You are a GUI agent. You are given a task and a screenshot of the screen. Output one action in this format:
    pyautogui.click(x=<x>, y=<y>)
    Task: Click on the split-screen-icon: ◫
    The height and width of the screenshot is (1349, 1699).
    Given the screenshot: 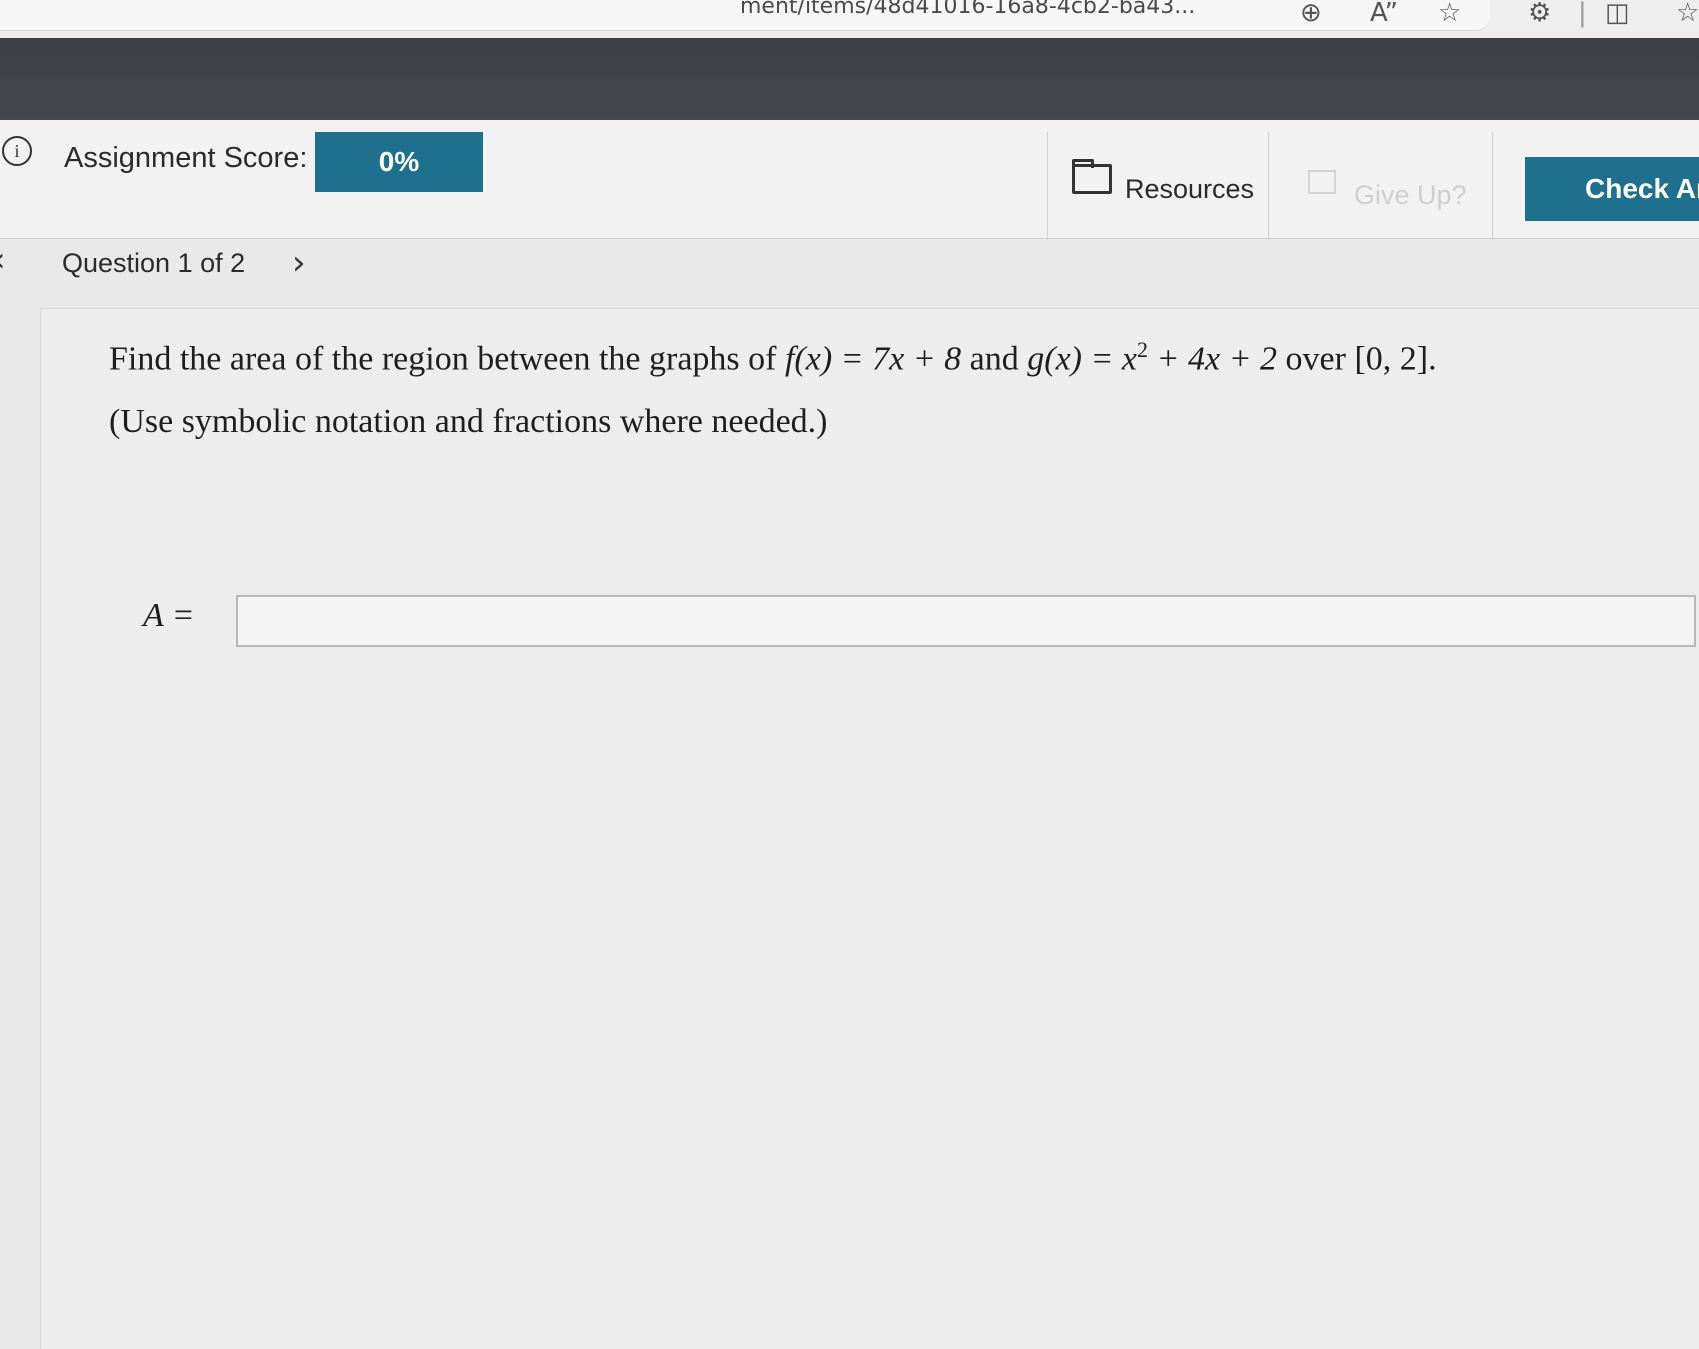 What is the action you would take?
    pyautogui.click(x=1617, y=14)
    